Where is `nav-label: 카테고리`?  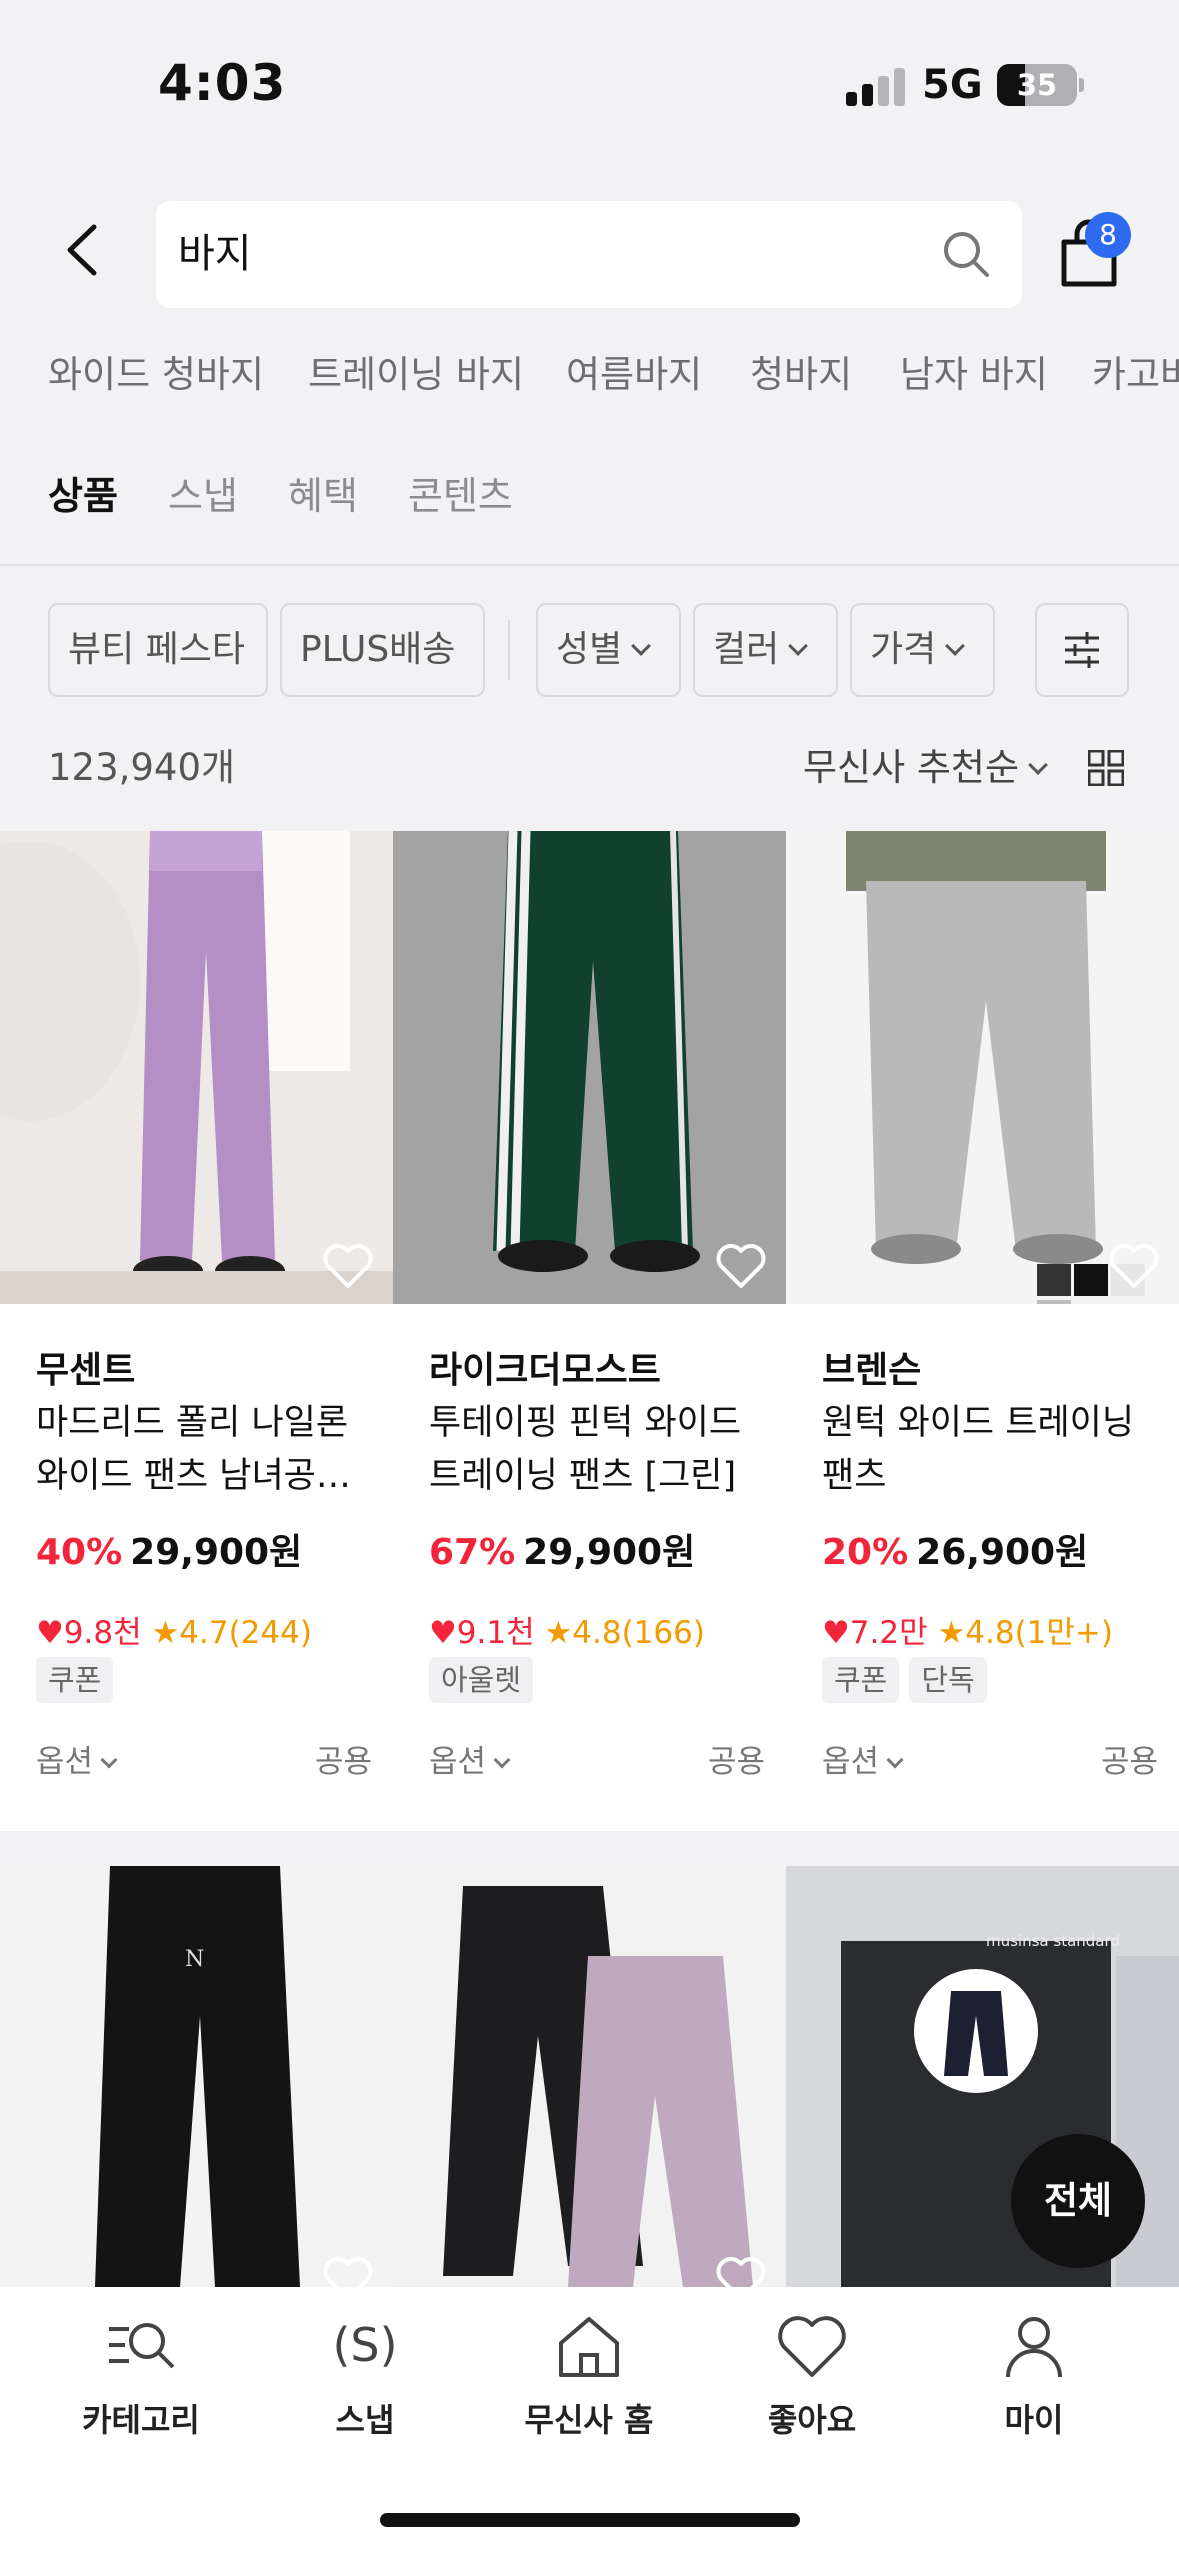 nav-label: 카테고리 is located at coordinates (141, 2420).